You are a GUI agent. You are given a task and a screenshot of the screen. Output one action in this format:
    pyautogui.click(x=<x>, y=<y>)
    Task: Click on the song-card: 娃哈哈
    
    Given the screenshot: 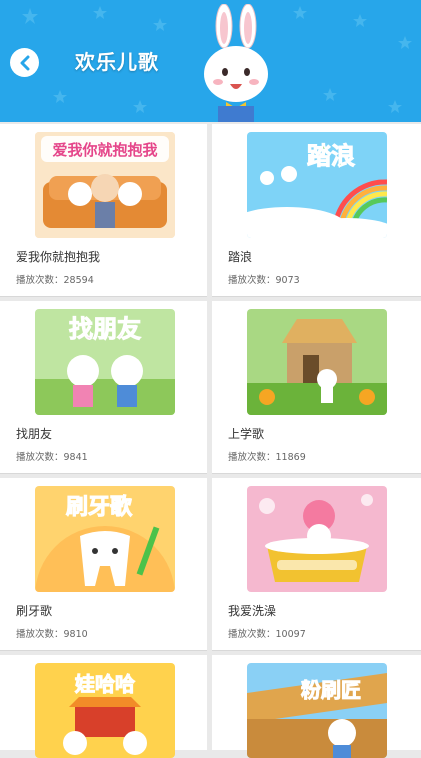 What is the action you would take?
    pyautogui.click(x=103, y=706)
    